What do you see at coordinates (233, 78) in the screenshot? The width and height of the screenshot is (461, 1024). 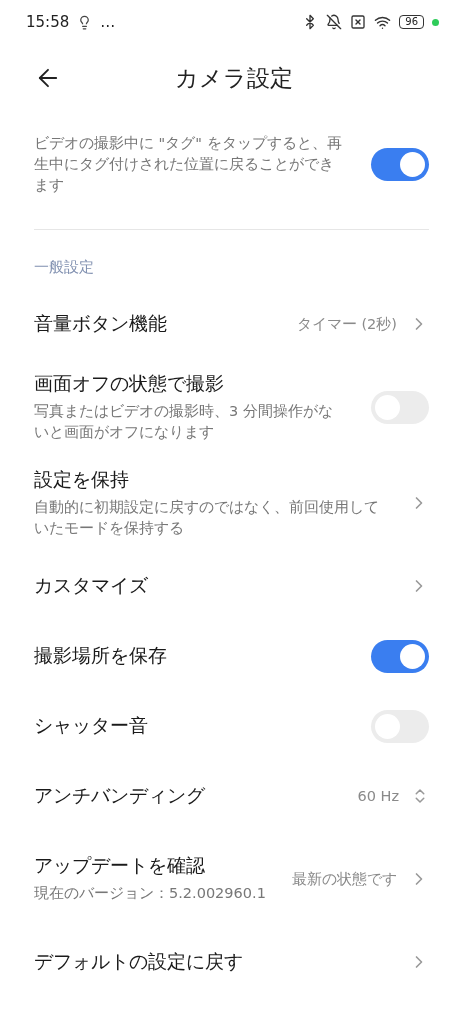 I see `page-title: カメラ設定` at bounding box center [233, 78].